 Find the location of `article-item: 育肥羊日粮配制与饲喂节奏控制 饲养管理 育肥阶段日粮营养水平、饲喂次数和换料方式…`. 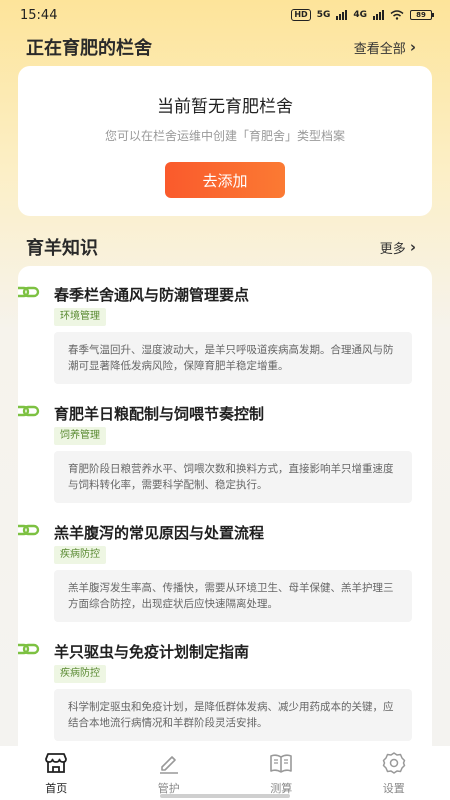

article-item: 育肥羊日粮配制与饲喂节奏控制 饲养管理 育肥阶段日粮营养水平、饲喂次数和换料方式… is located at coordinates (225, 444).